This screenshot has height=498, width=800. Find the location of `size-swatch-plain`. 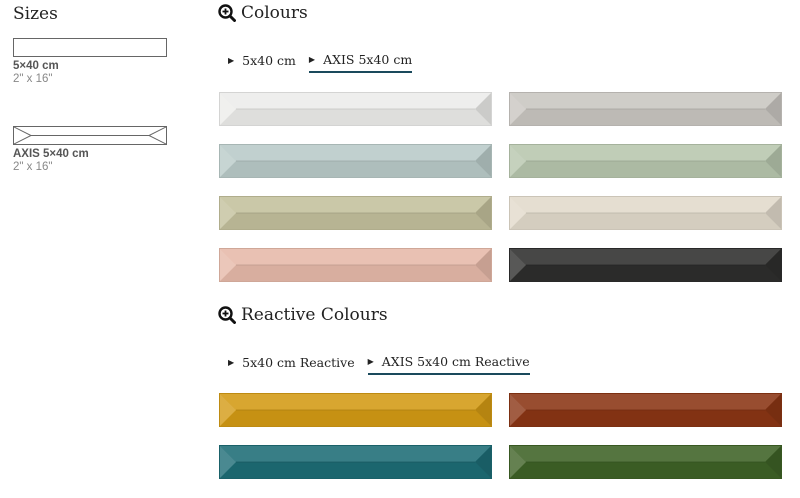

size-swatch-plain is located at coordinates (90, 47).